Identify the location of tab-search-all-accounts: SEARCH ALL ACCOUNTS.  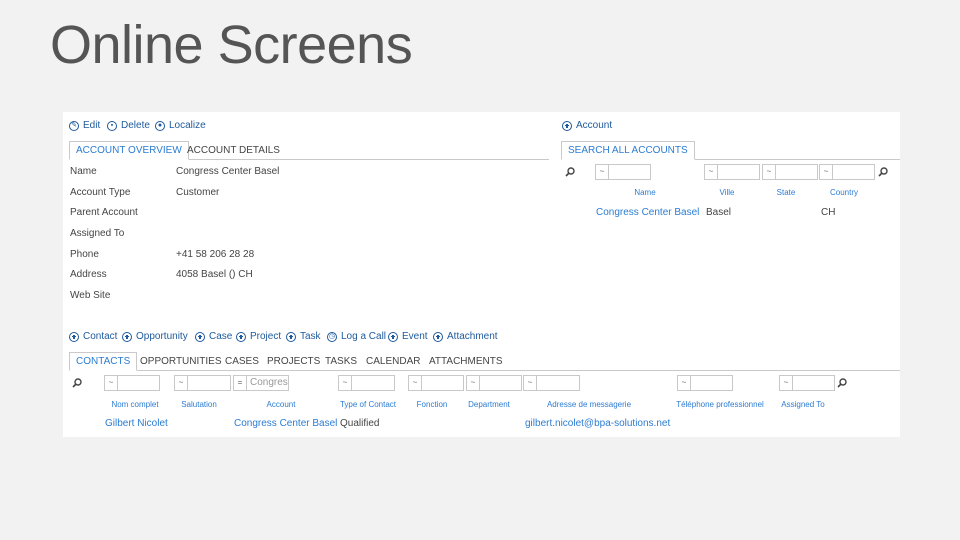
(628, 150).